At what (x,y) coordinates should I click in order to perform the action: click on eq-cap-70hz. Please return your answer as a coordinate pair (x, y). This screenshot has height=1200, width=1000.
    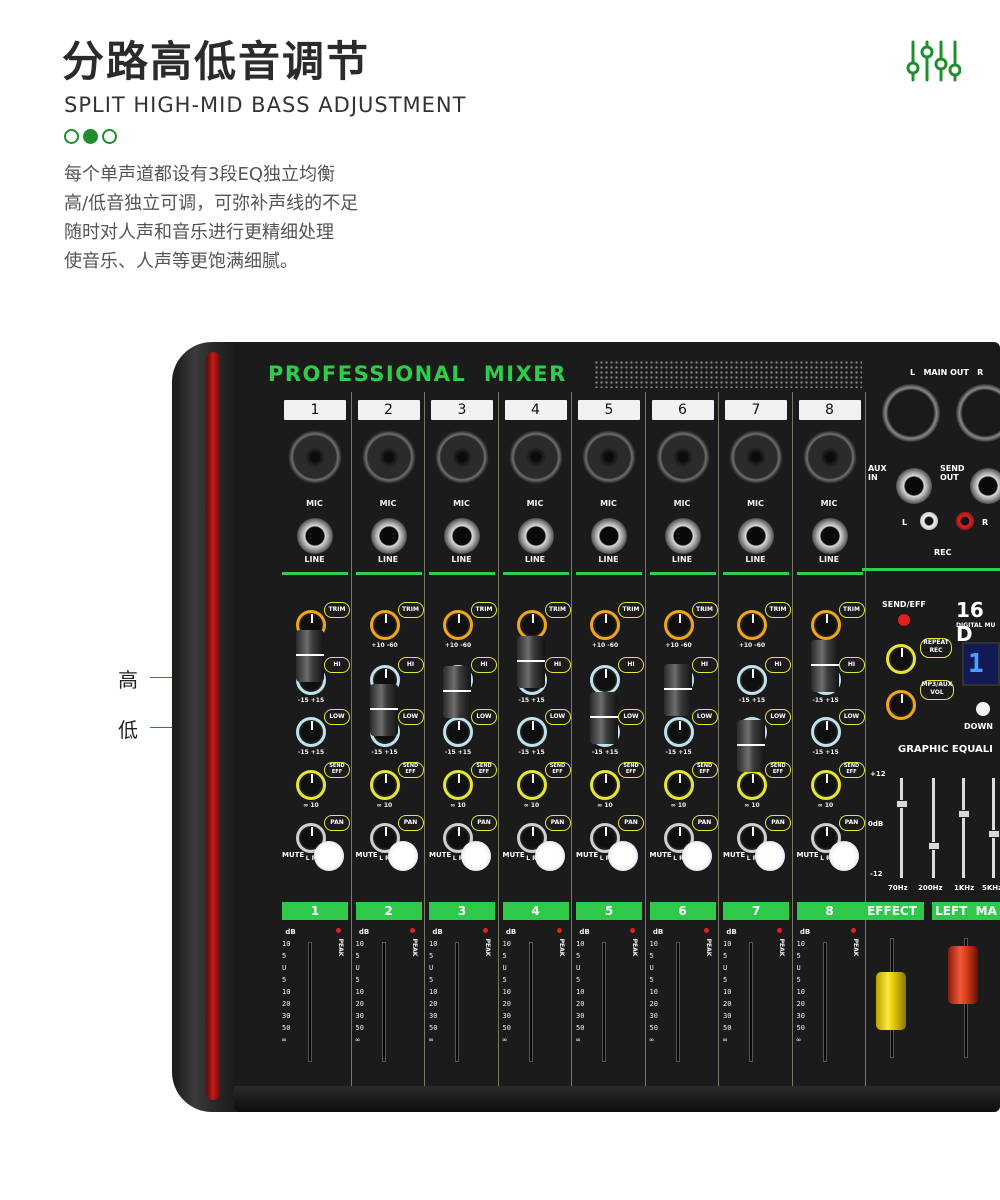
    Looking at the image, I should click on (902, 804).